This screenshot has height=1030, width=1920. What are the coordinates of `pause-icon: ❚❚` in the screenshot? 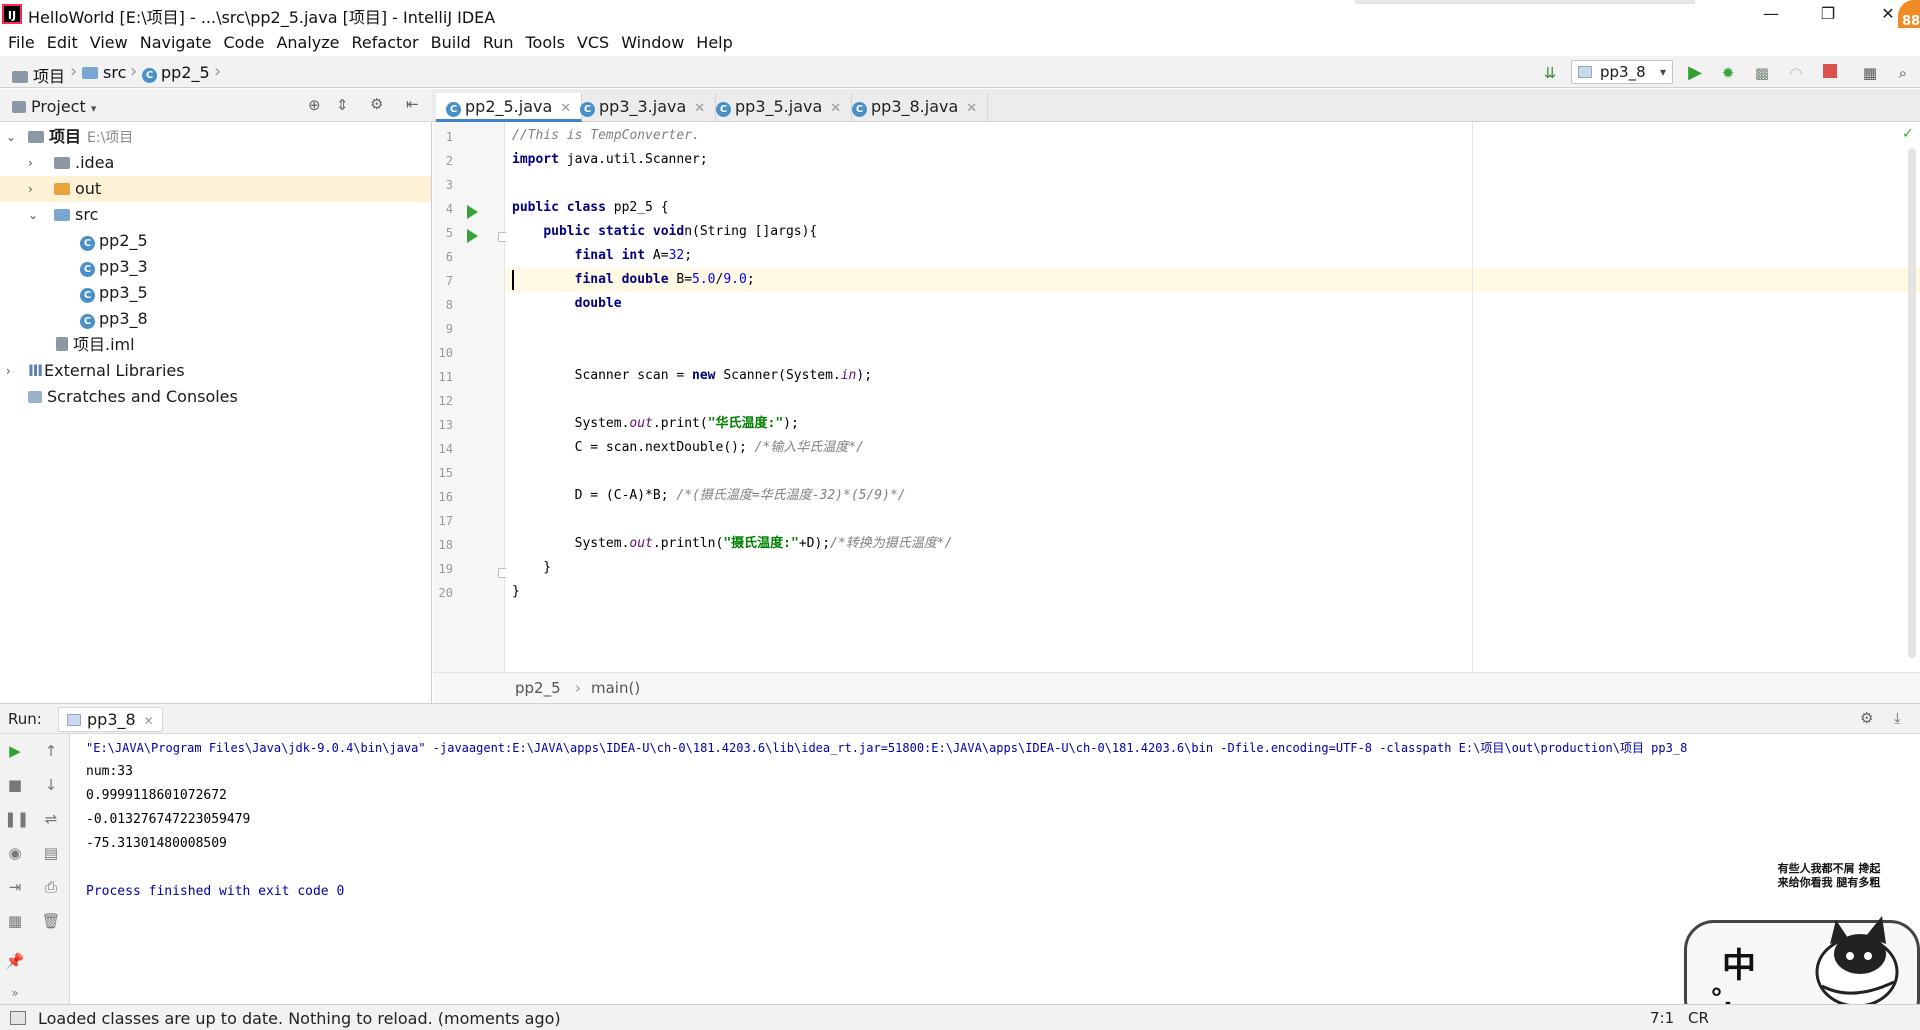 It's located at (16, 819).